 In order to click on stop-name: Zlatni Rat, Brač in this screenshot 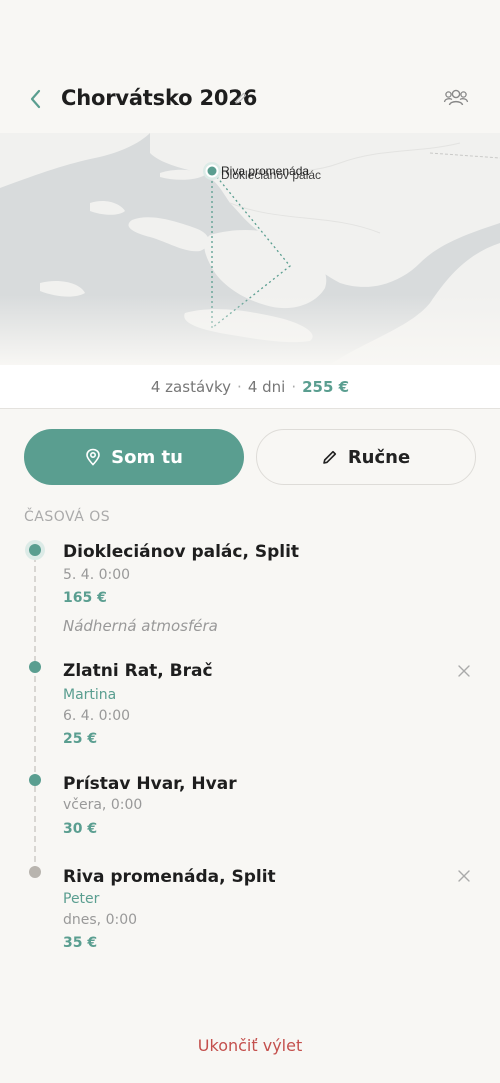, I will do `click(138, 671)`.